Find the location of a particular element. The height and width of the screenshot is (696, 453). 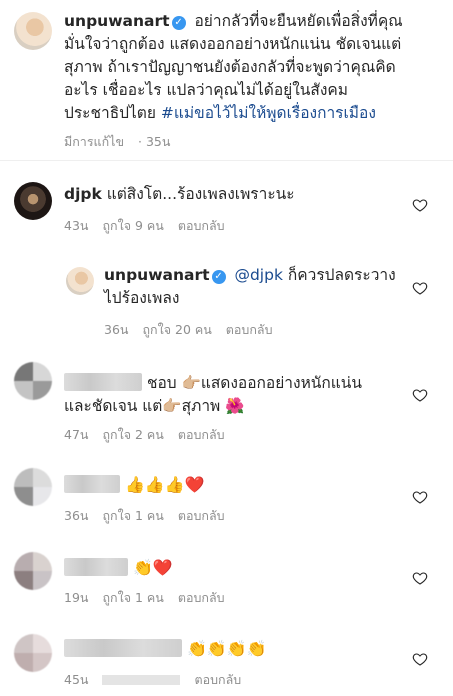

post-meta: มีการแก้ไข · 35น is located at coordinates (117, 141).